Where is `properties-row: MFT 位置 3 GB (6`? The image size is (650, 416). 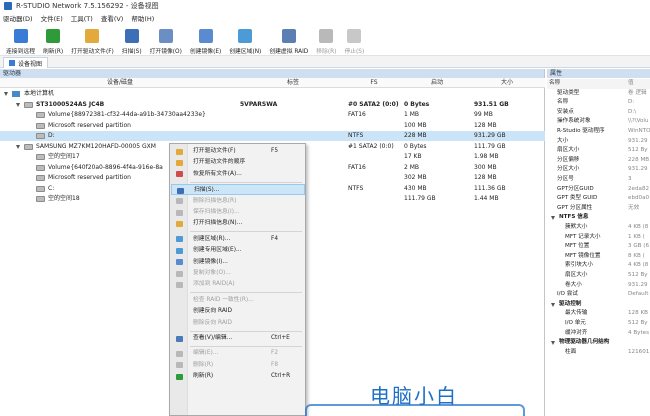 properties-row: MFT 位置 3 GB (6 is located at coordinates (598, 247).